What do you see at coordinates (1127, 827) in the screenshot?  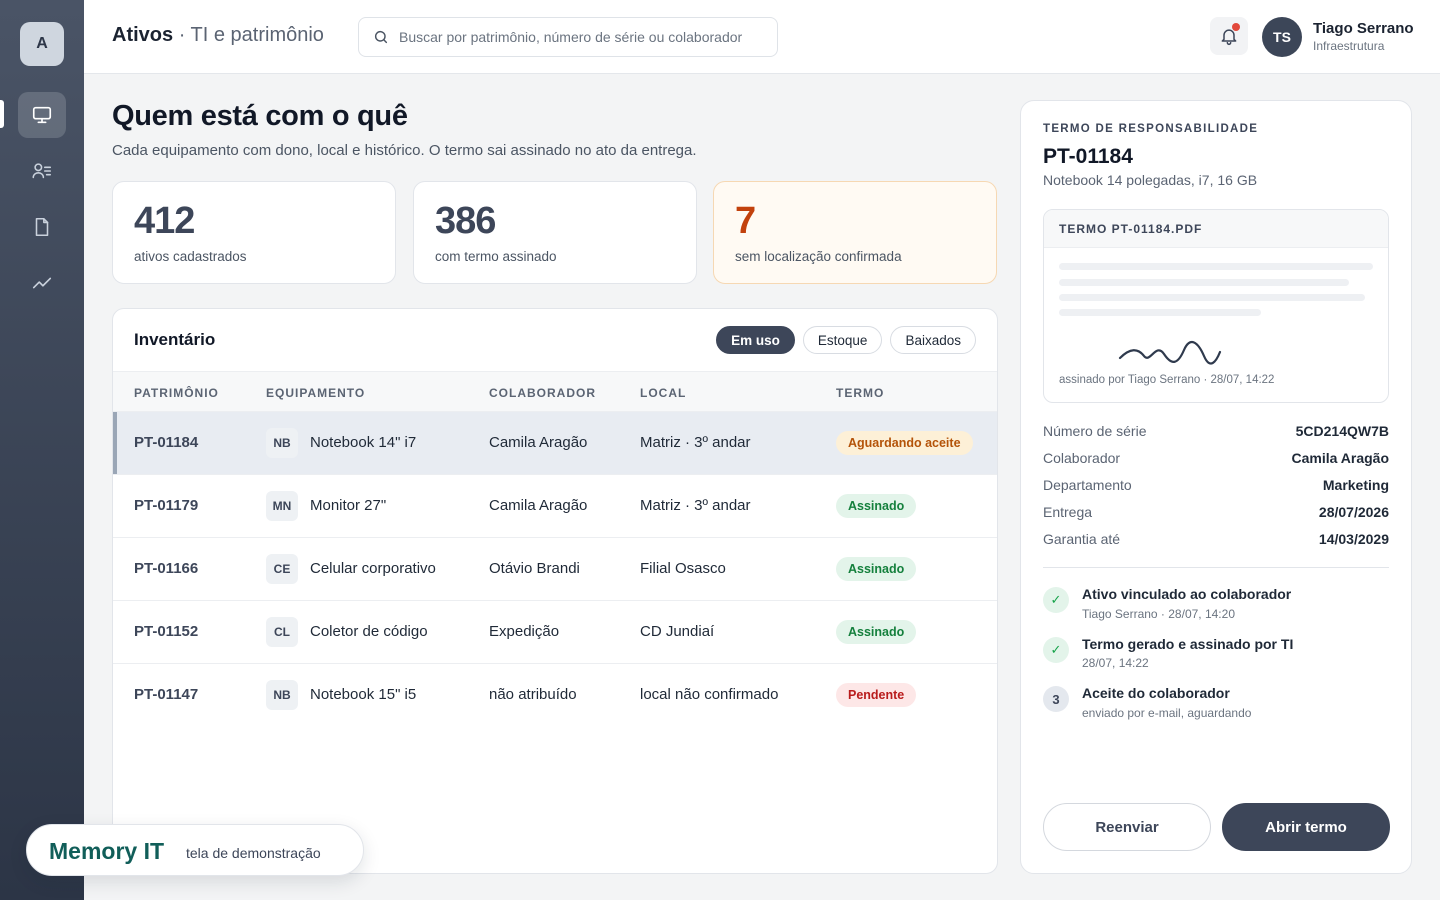 I see `resend-button: Reenviar` at bounding box center [1127, 827].